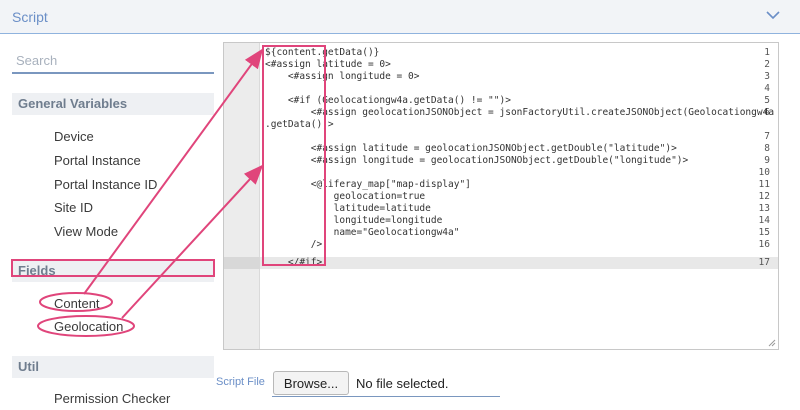  I want to click on code-line: name="Geolocationgw4a", so click(362, 233).